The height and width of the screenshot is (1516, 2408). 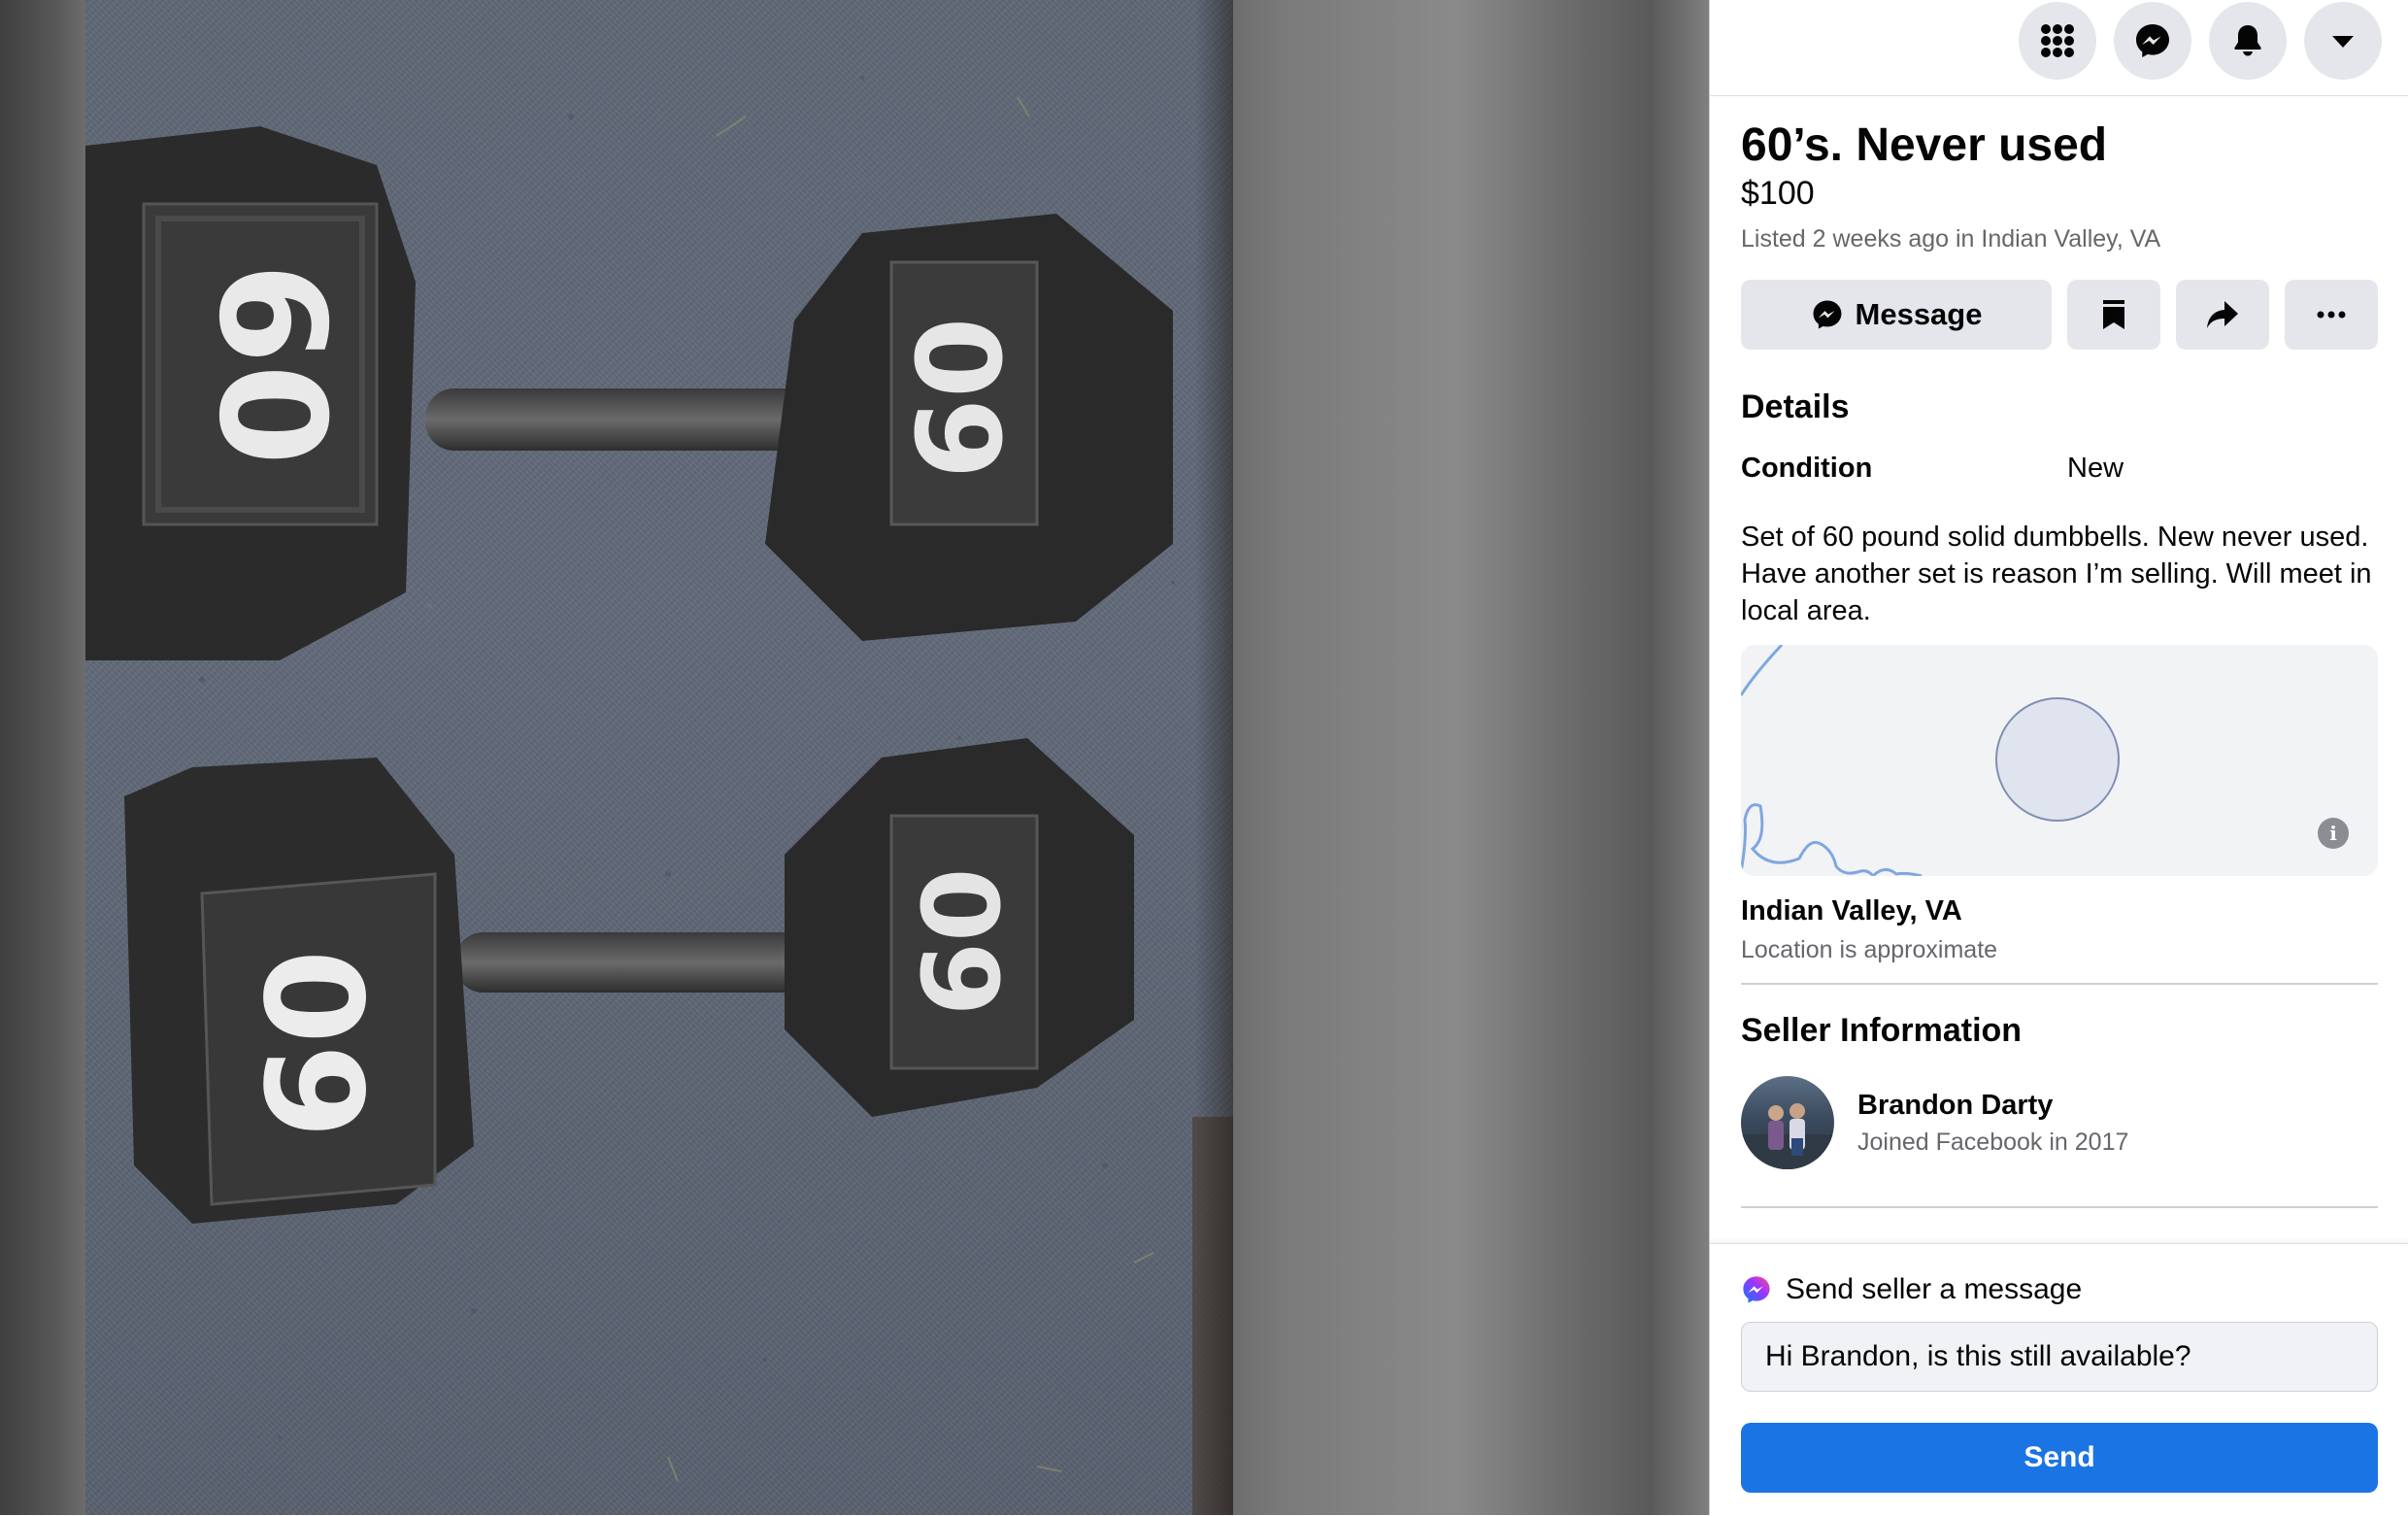 I want to click on seller-name: Brandon Darty, so click(x=1955, y=1106).